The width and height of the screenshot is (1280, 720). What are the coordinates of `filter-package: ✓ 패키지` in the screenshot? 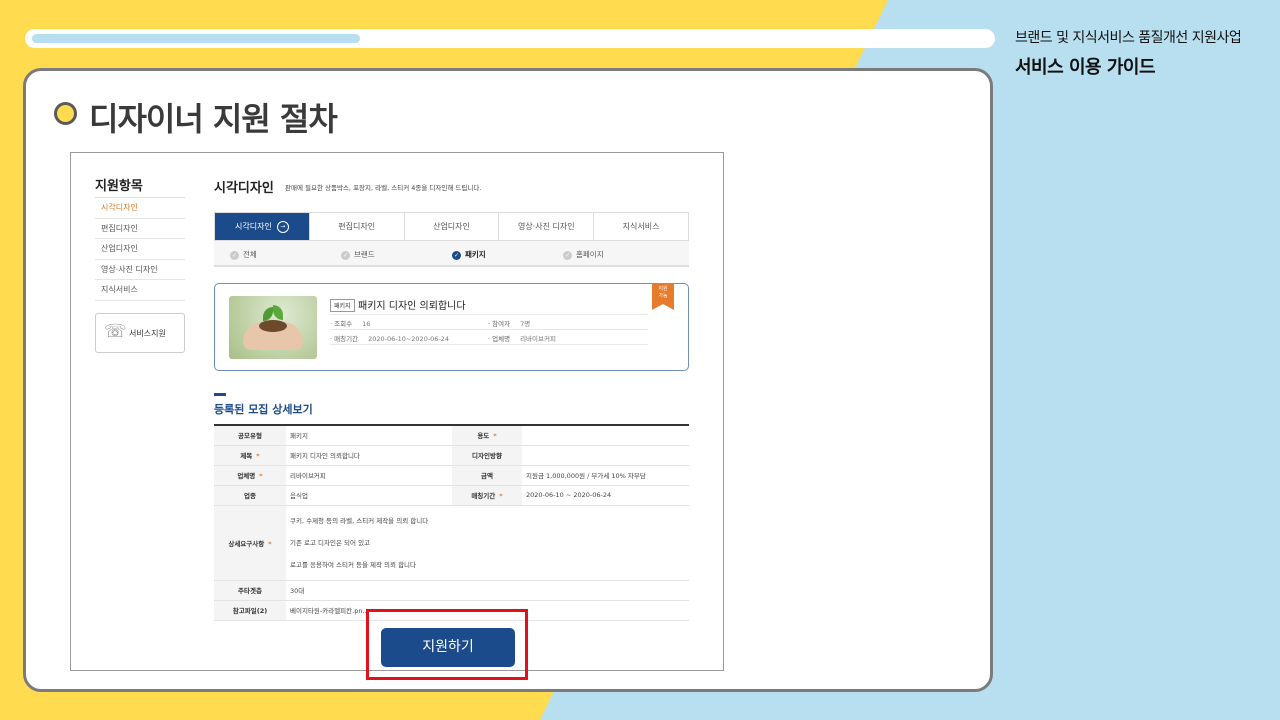 It's located at (469, 254).